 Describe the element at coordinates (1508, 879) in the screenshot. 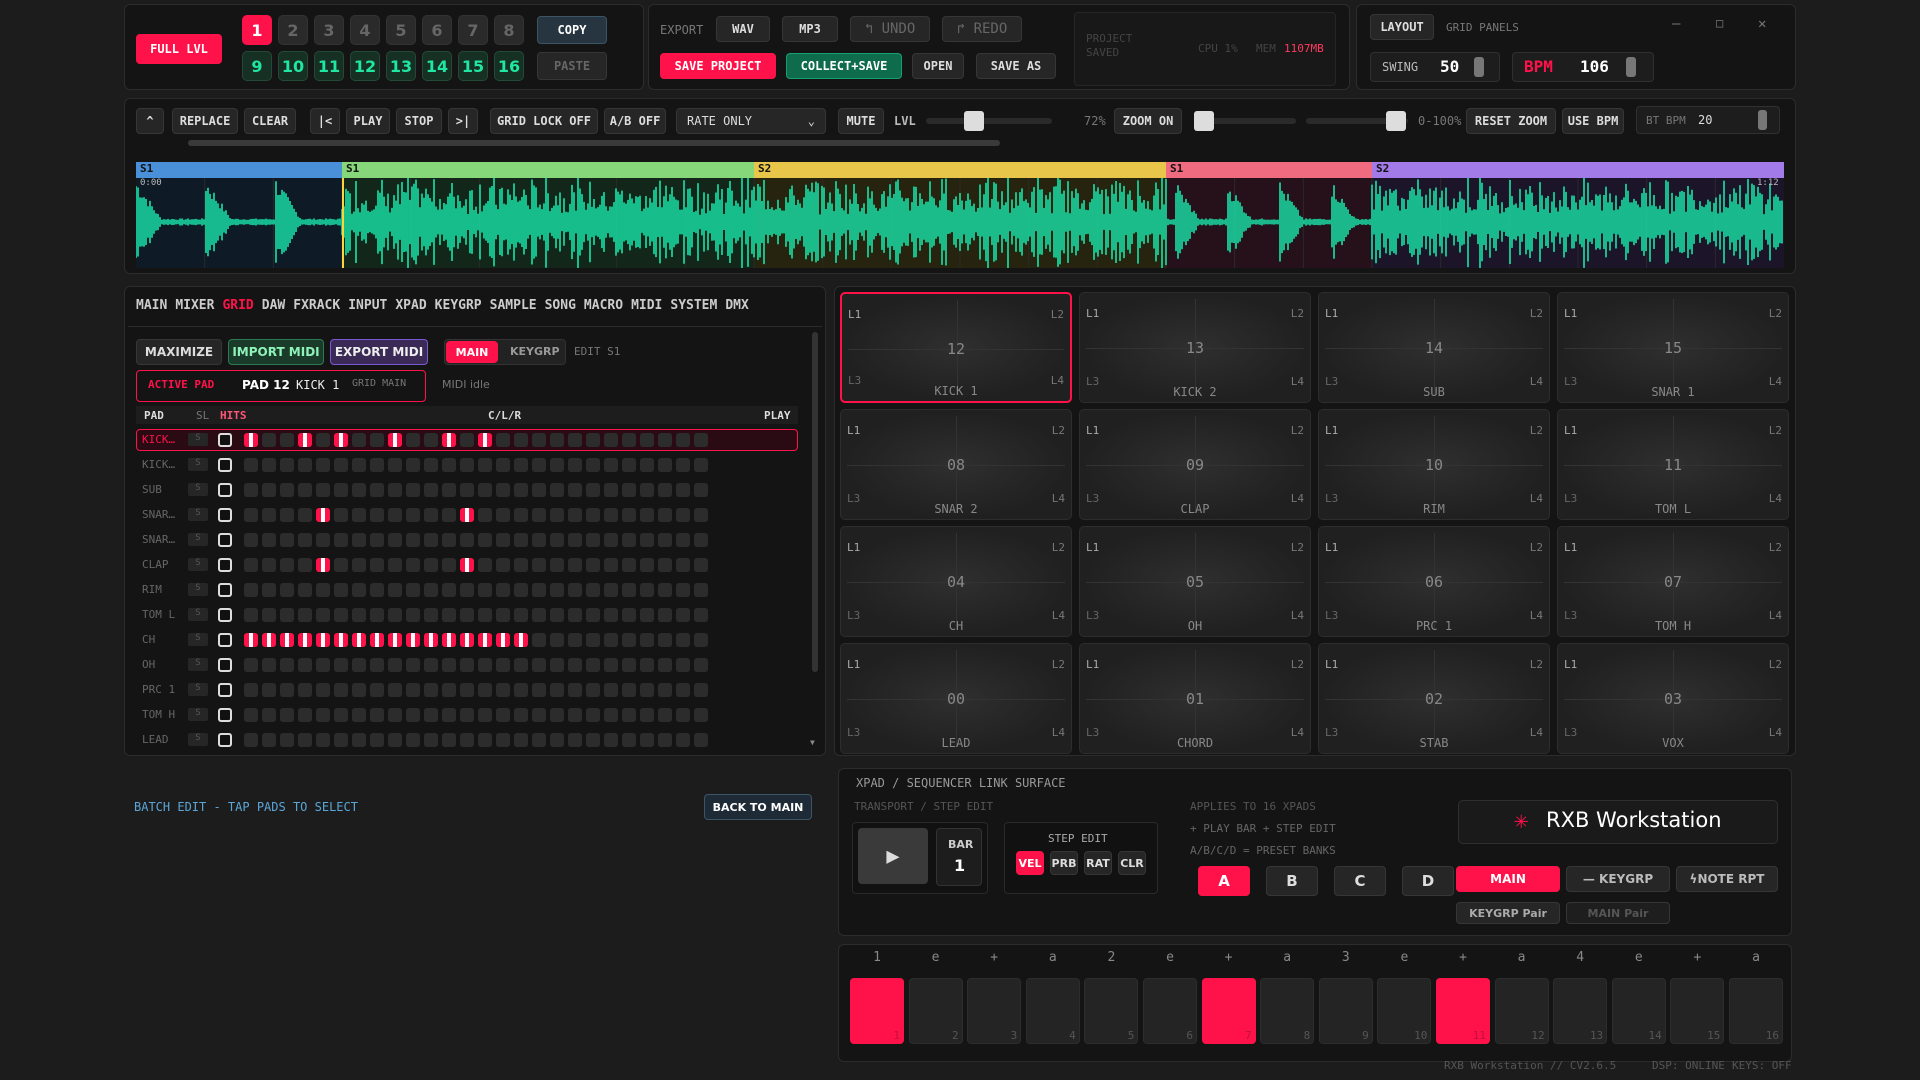

I see `xpad-main-button: MAIN` at that location.